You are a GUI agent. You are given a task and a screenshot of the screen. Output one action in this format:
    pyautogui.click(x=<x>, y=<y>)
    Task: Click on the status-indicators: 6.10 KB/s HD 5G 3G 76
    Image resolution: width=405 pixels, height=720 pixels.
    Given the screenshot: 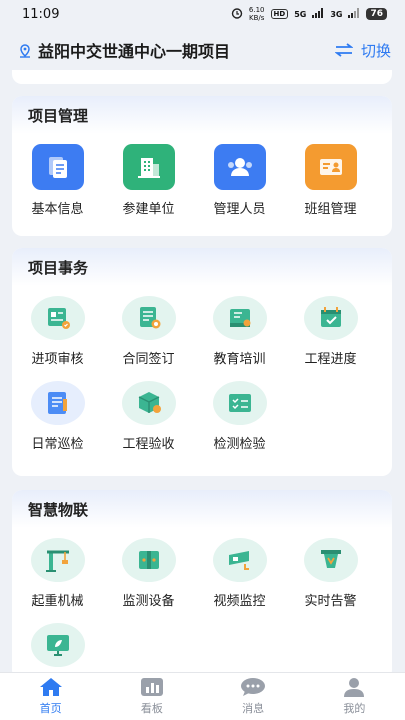 What is the action you would take?
    pyautogui.click(x=309, y=14)
    